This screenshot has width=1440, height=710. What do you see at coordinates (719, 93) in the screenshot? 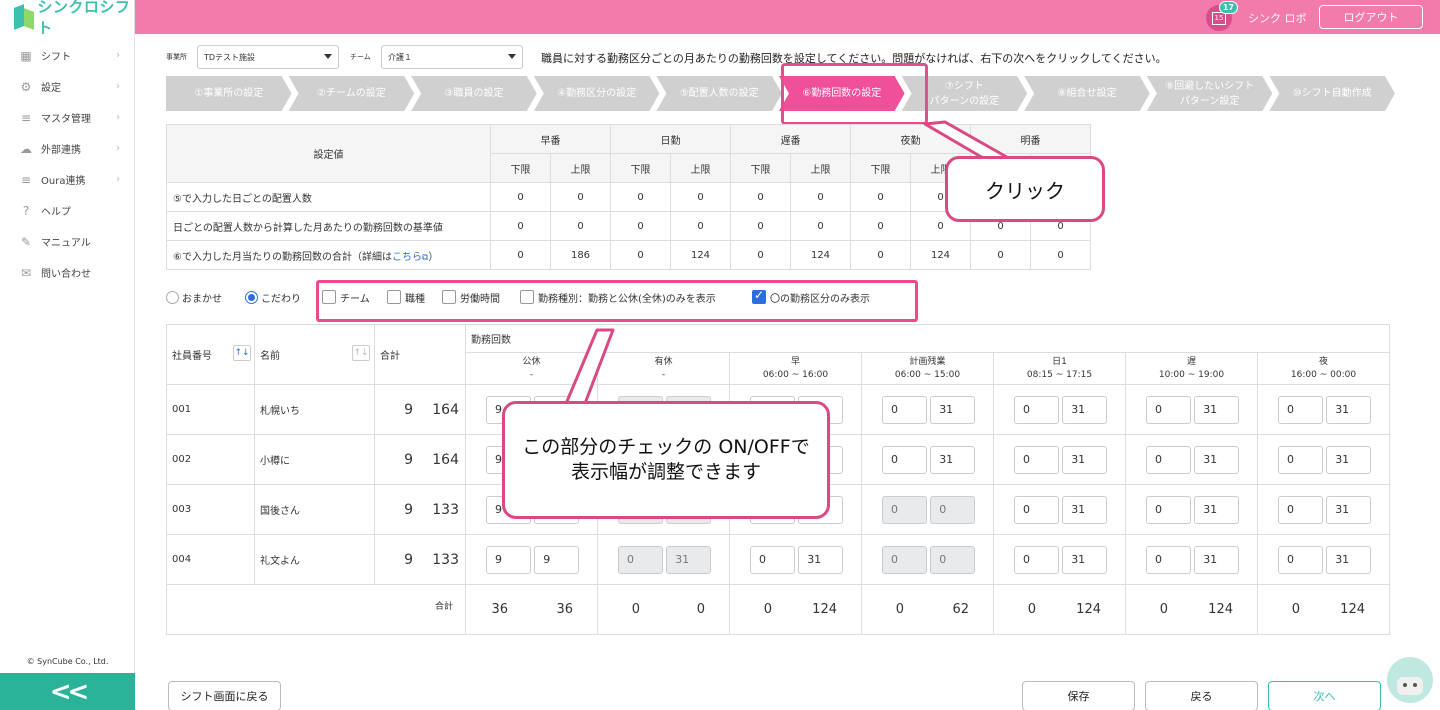
I see `wizard-step-5: ⑤配置人数の設定` at bounding box center [719, 93].